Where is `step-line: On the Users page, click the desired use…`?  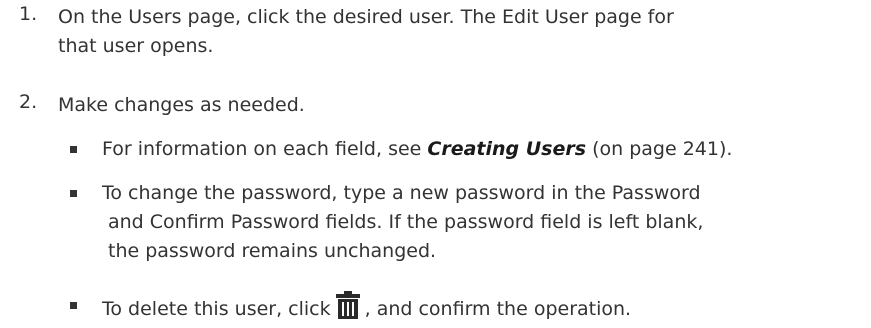
step-line: On the Users page, click the desired use… is located at coordinates (366, 17).